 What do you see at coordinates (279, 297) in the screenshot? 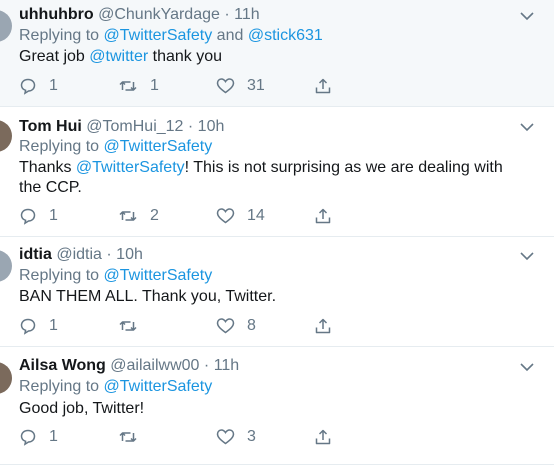
I see `tweet-text: BAN THEM ALL. Thank you, Twitter.` at bounding box center [279, 297].